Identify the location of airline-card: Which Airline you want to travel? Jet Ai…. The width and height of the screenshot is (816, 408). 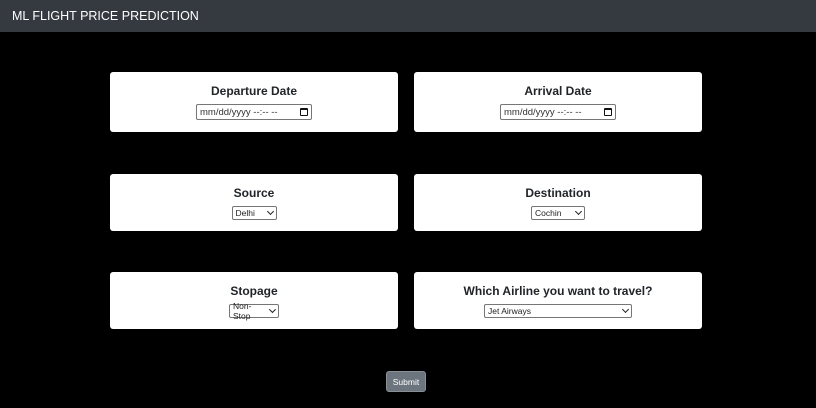
(558, 300).